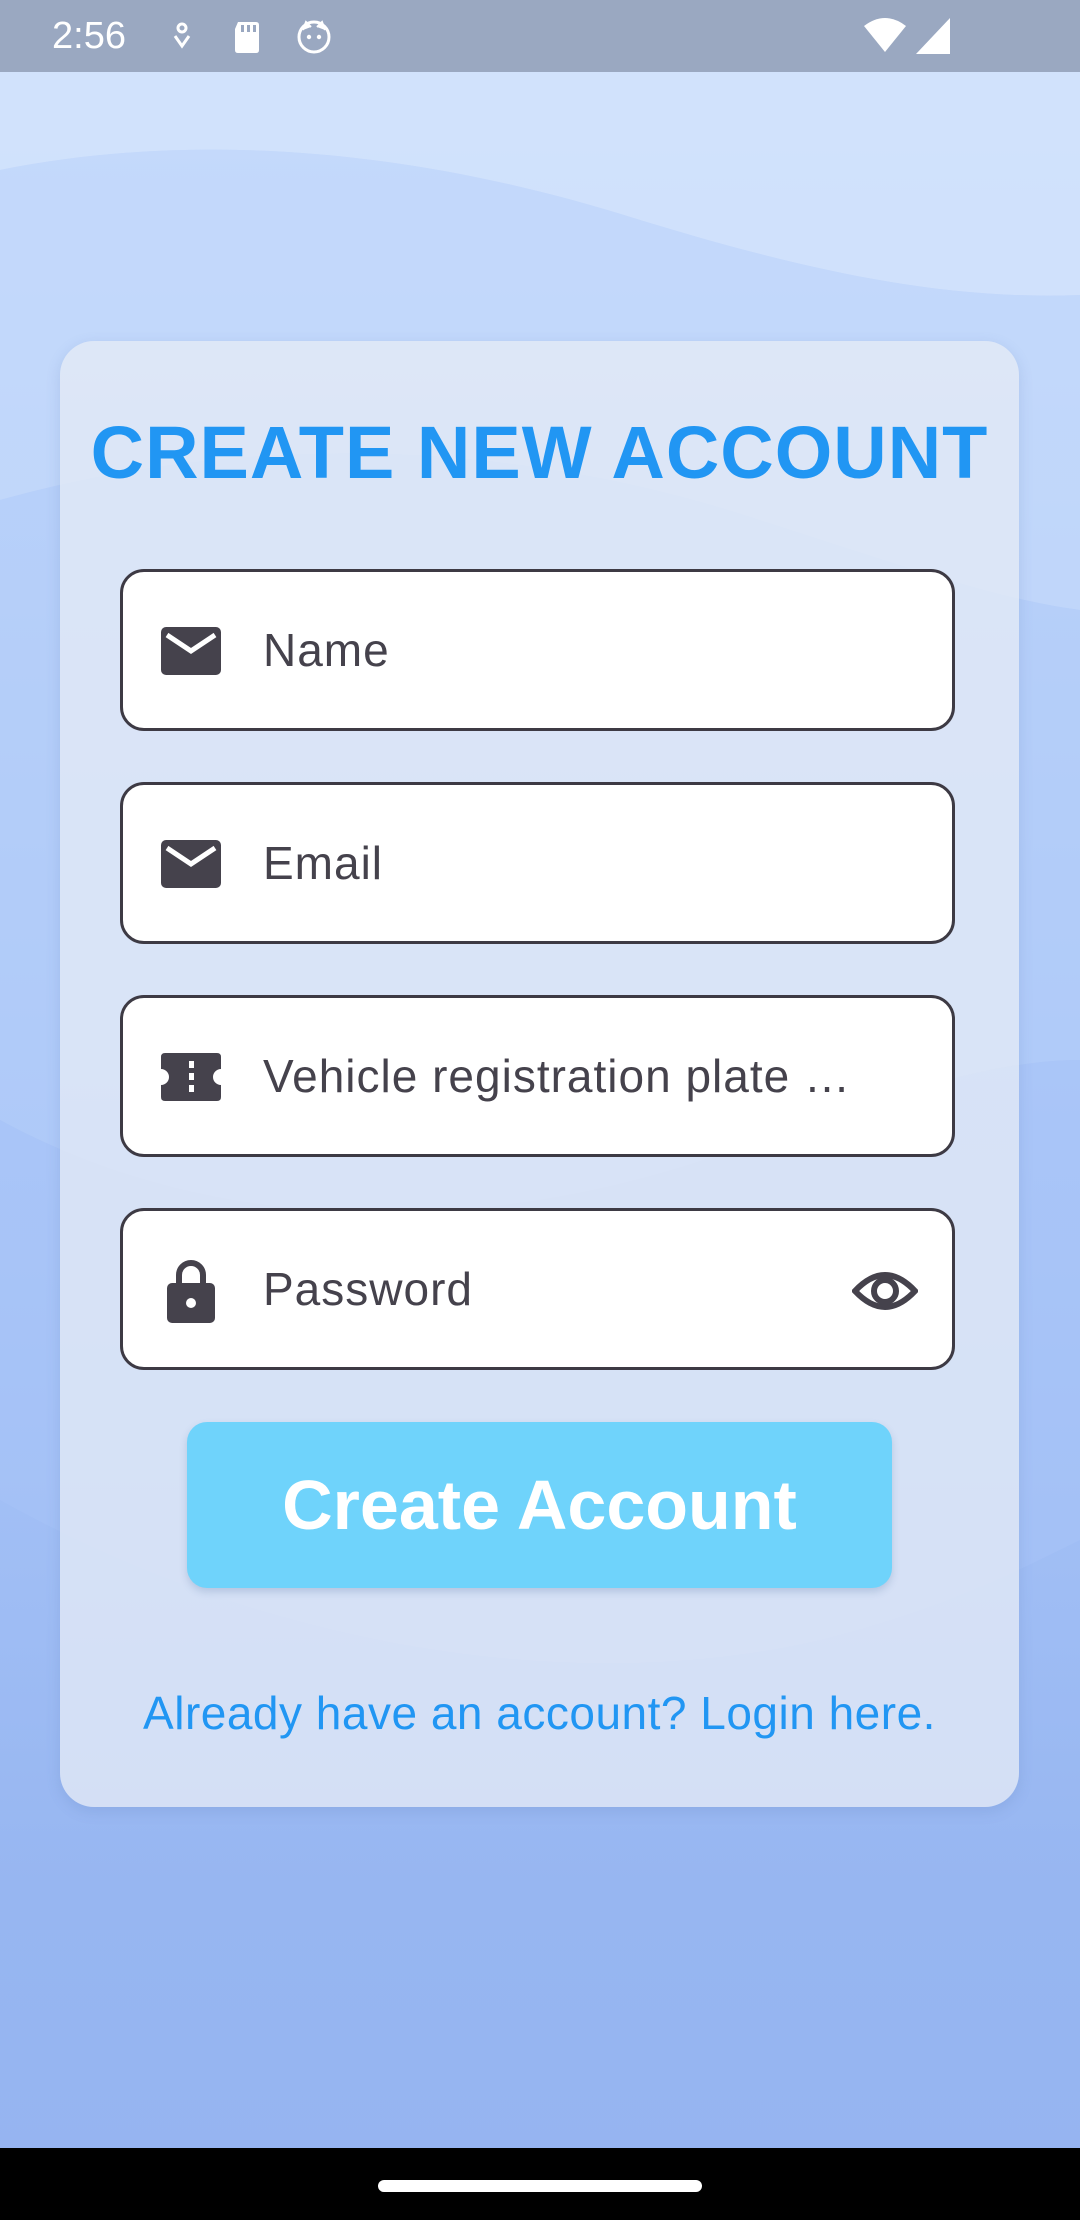 Image resolution: width=1080 pixels, height=2220 pixels. I want to click on login-link: Already have an account? Login here., so click(539, 1713).